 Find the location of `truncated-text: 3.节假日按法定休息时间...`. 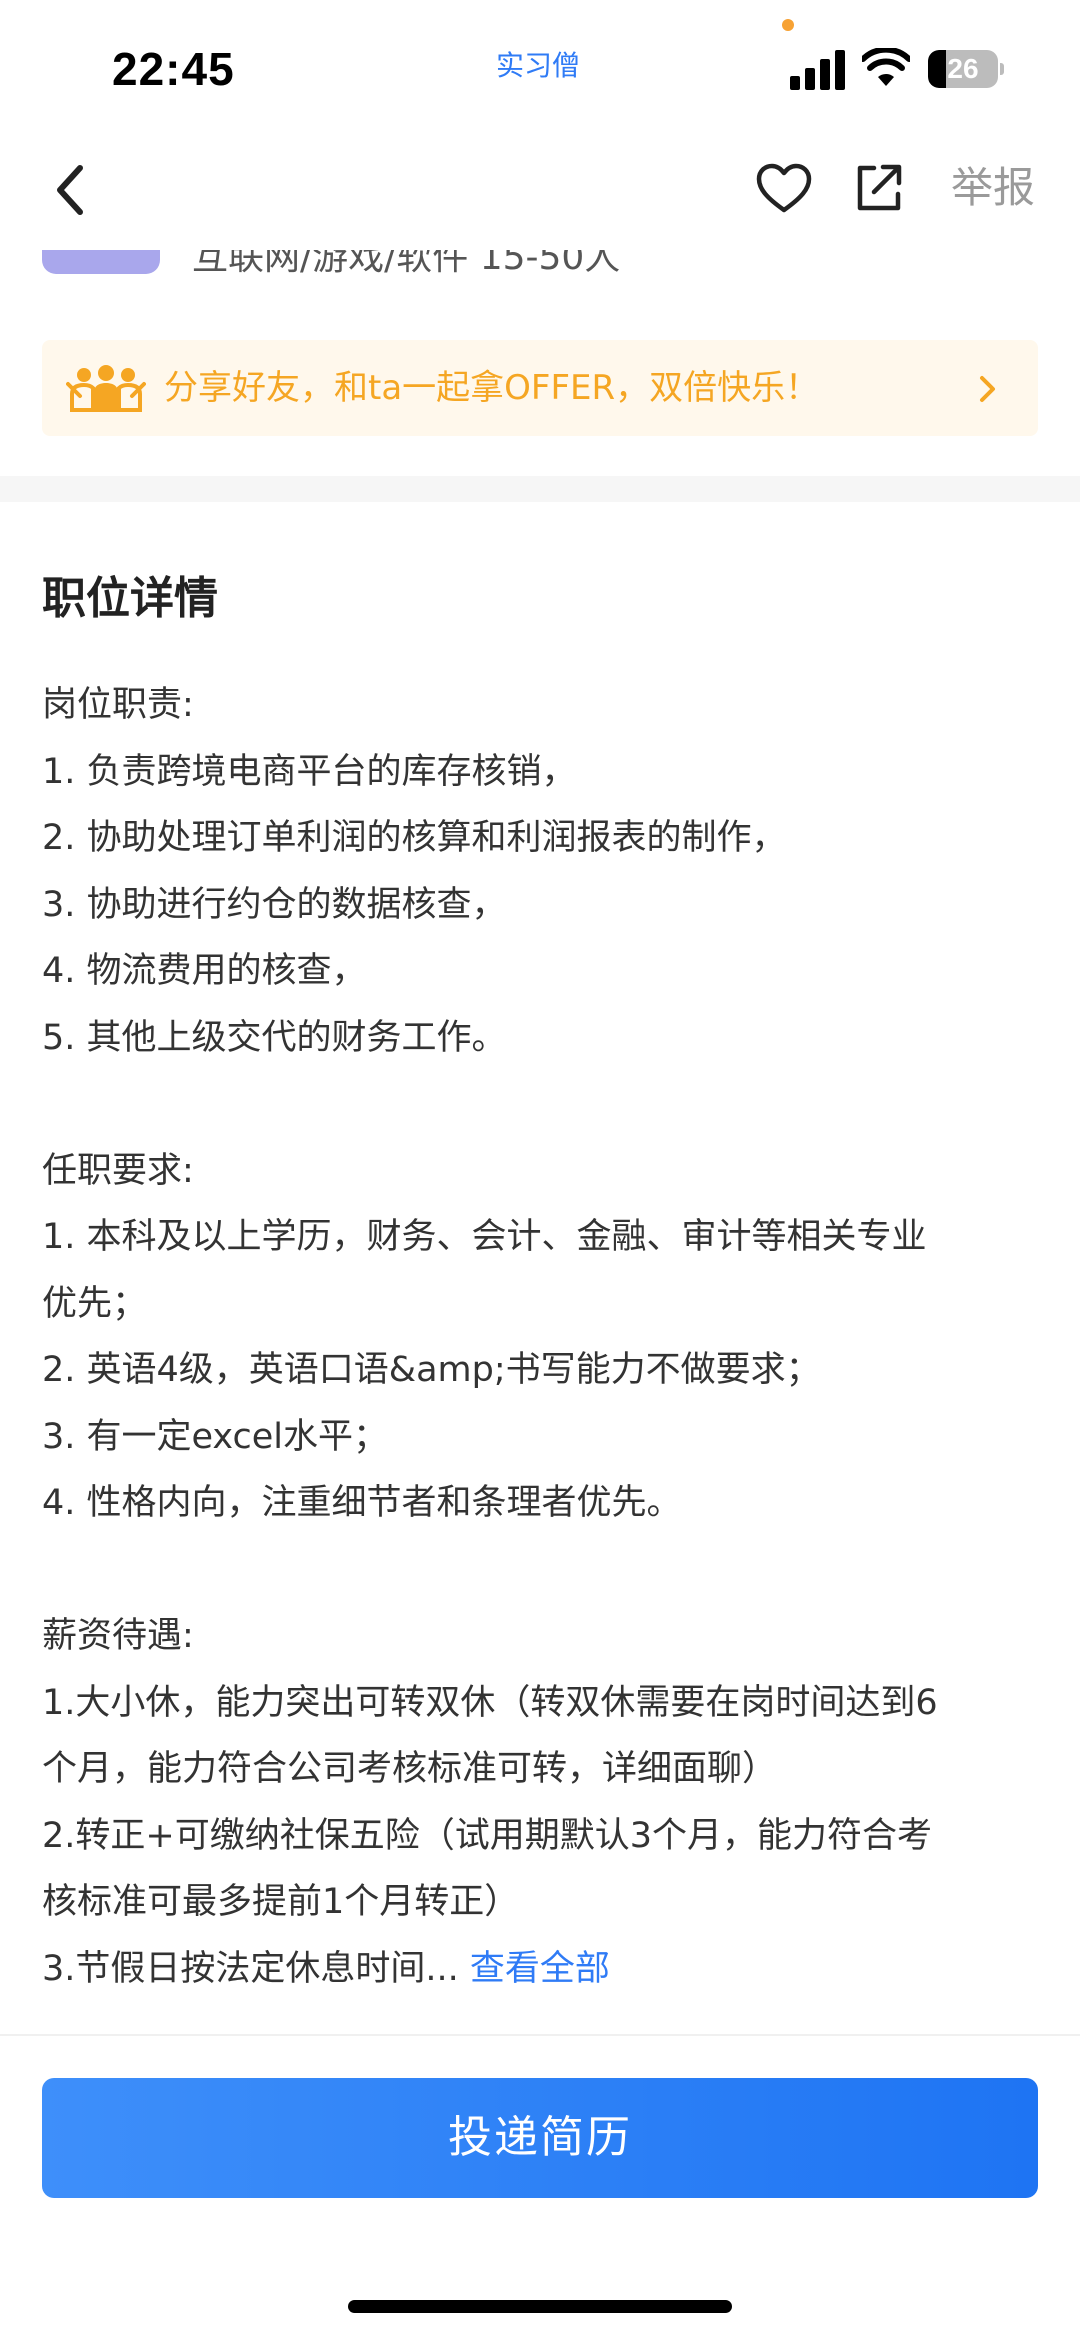

truncated-text: 3.节假日按法定休息时间... is located at coordinates (250, 1968).